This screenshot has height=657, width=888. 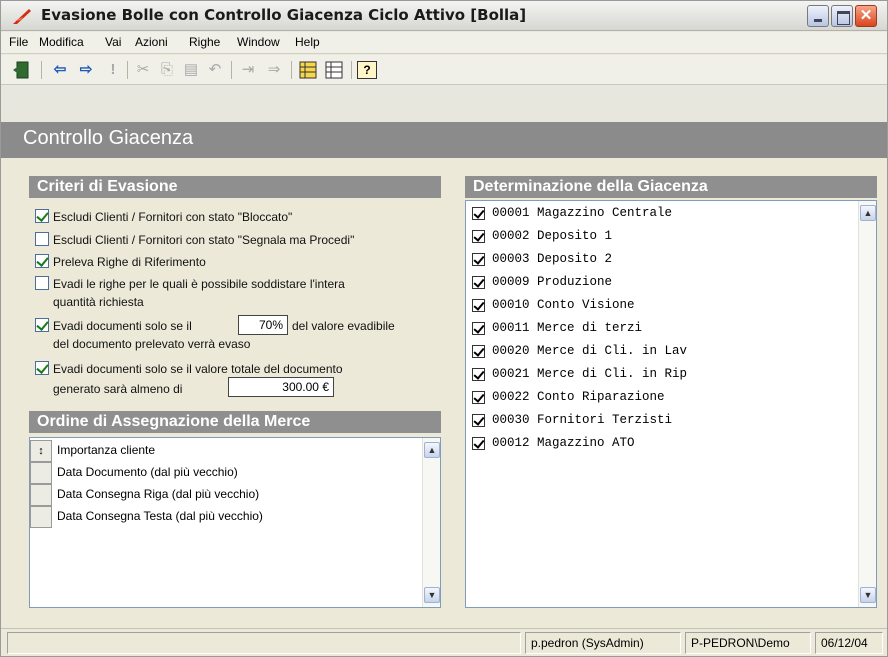 I want to click on criteri-label-5a: Evadi documenti solo se il, so click(x=122, y=326).